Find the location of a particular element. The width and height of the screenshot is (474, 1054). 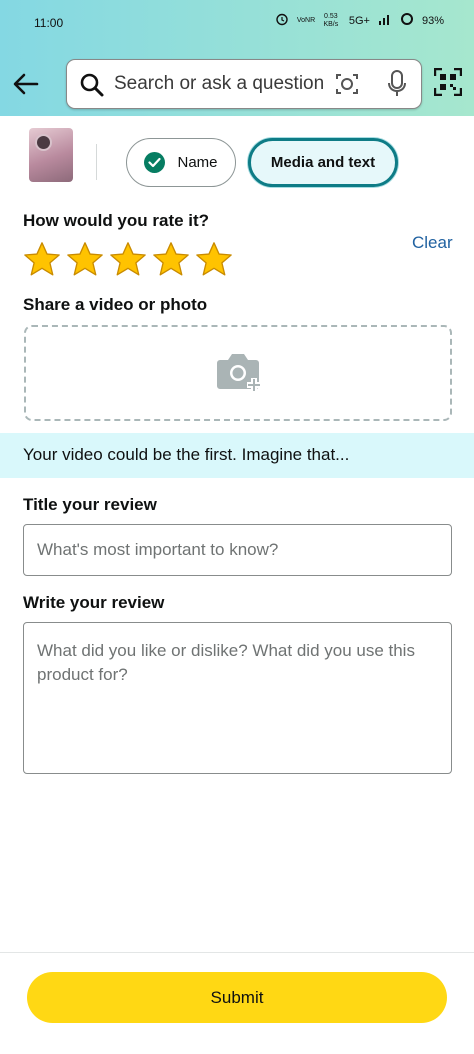

step-media-label: Media and text is located at coordinates (323, 162).